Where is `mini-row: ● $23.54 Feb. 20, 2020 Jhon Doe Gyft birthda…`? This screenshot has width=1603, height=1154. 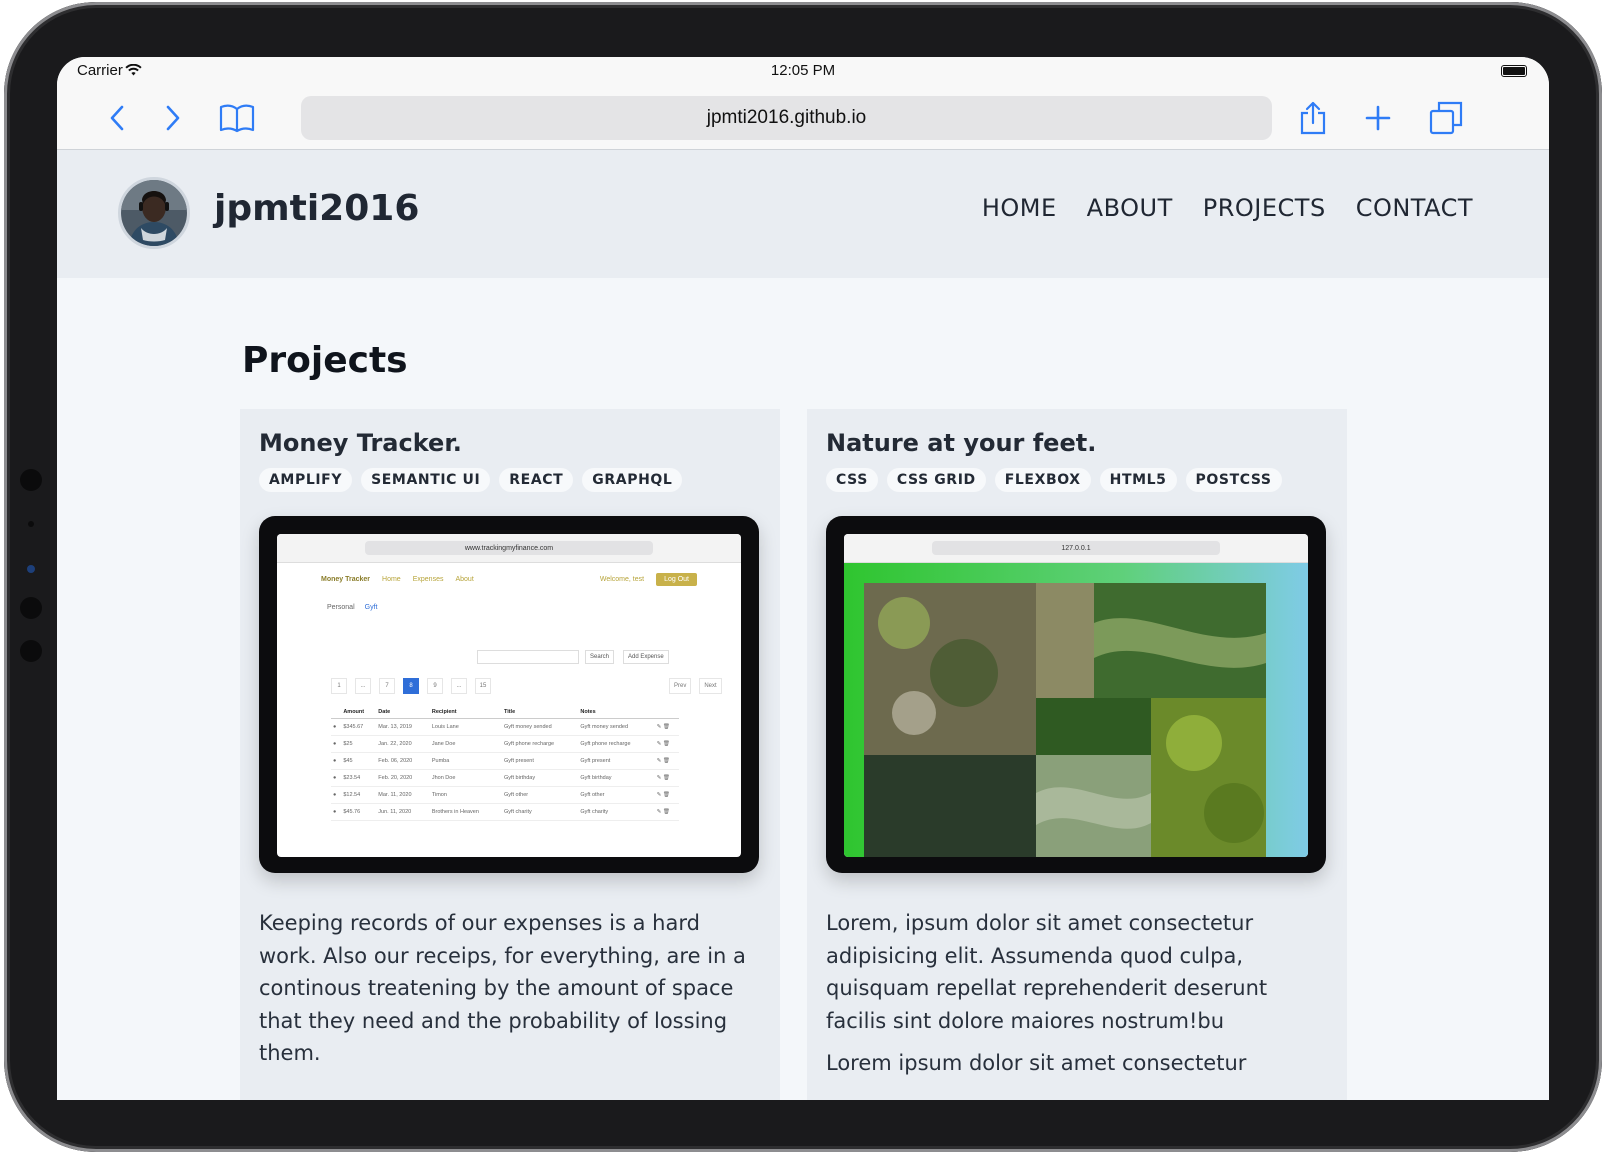
mini-row: ● $23.54 Feb. 20, 2020 Jhon Doe Gyft birthda… is located at coordinates (505, 778).